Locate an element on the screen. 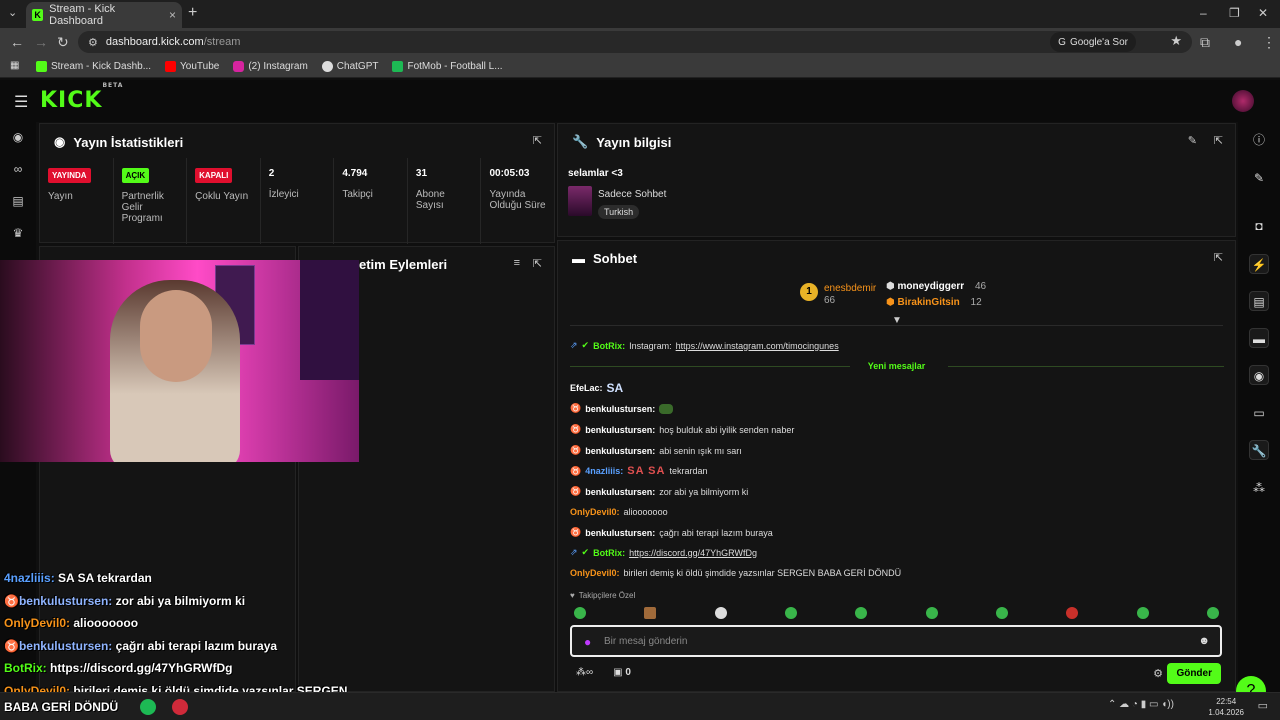  chat-message: ♉ 4nazliiis: SA SA tekrardan is located at coordinates (639, 471).